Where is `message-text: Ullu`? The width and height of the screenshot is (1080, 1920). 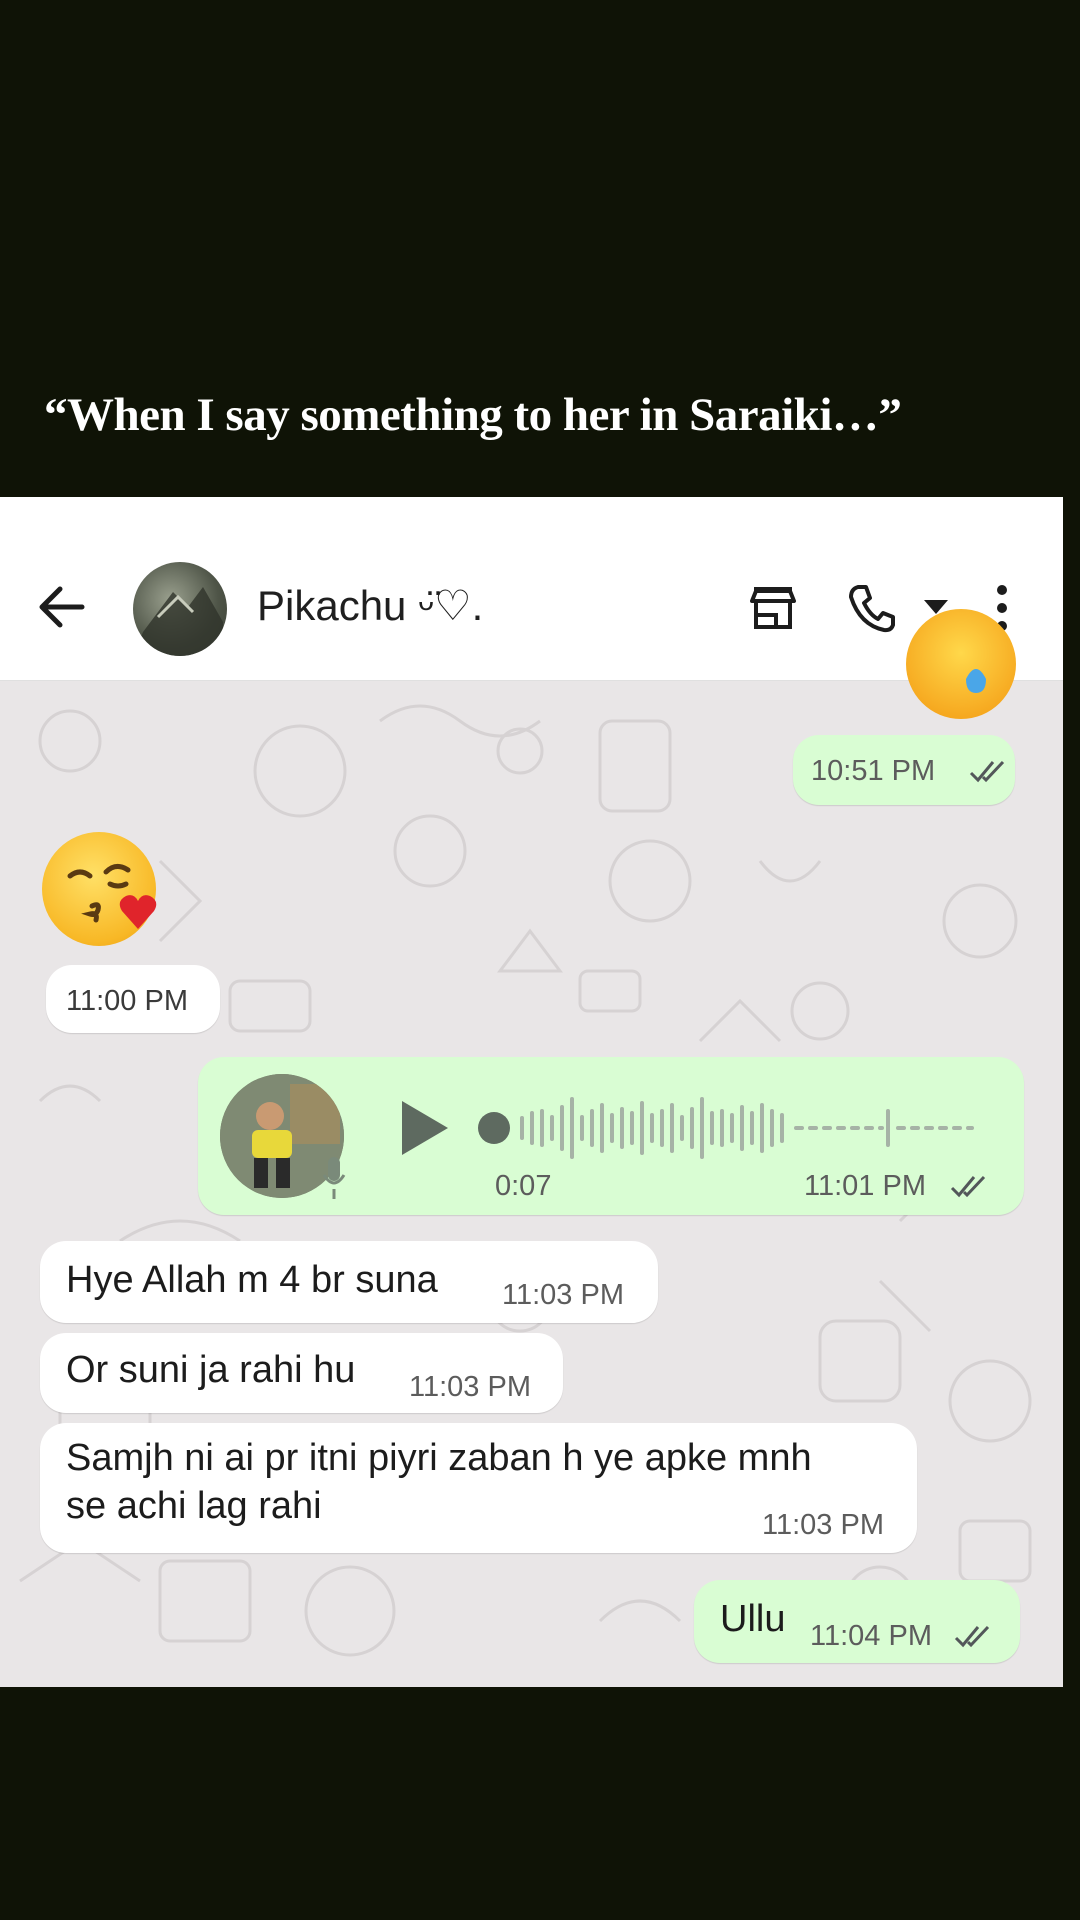
message-text: Ullu is located at coordinates (753, 1619).